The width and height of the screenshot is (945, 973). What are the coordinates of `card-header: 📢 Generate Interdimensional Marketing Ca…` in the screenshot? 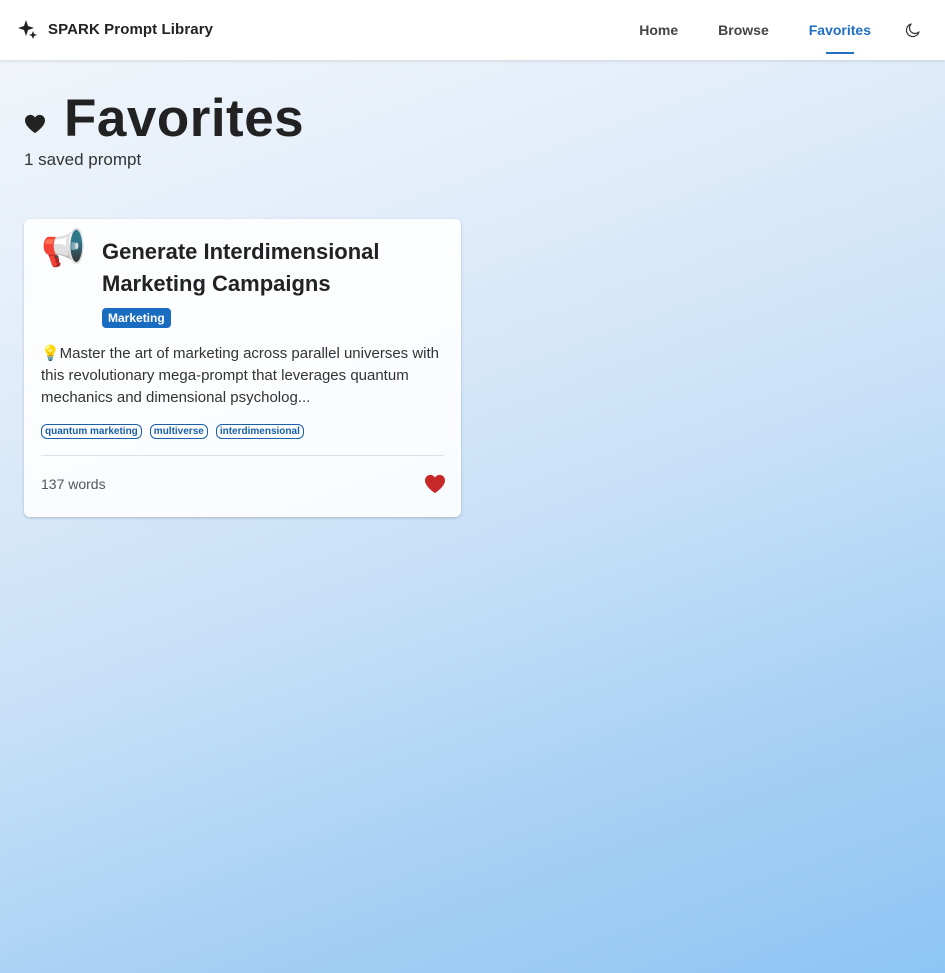 It's located at (242, 277).